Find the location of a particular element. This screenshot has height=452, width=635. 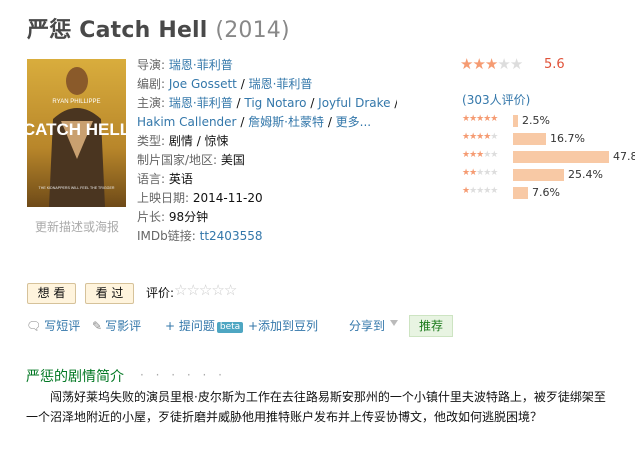

release-value: 2014-11-20 is located at coordinates (227, 198).